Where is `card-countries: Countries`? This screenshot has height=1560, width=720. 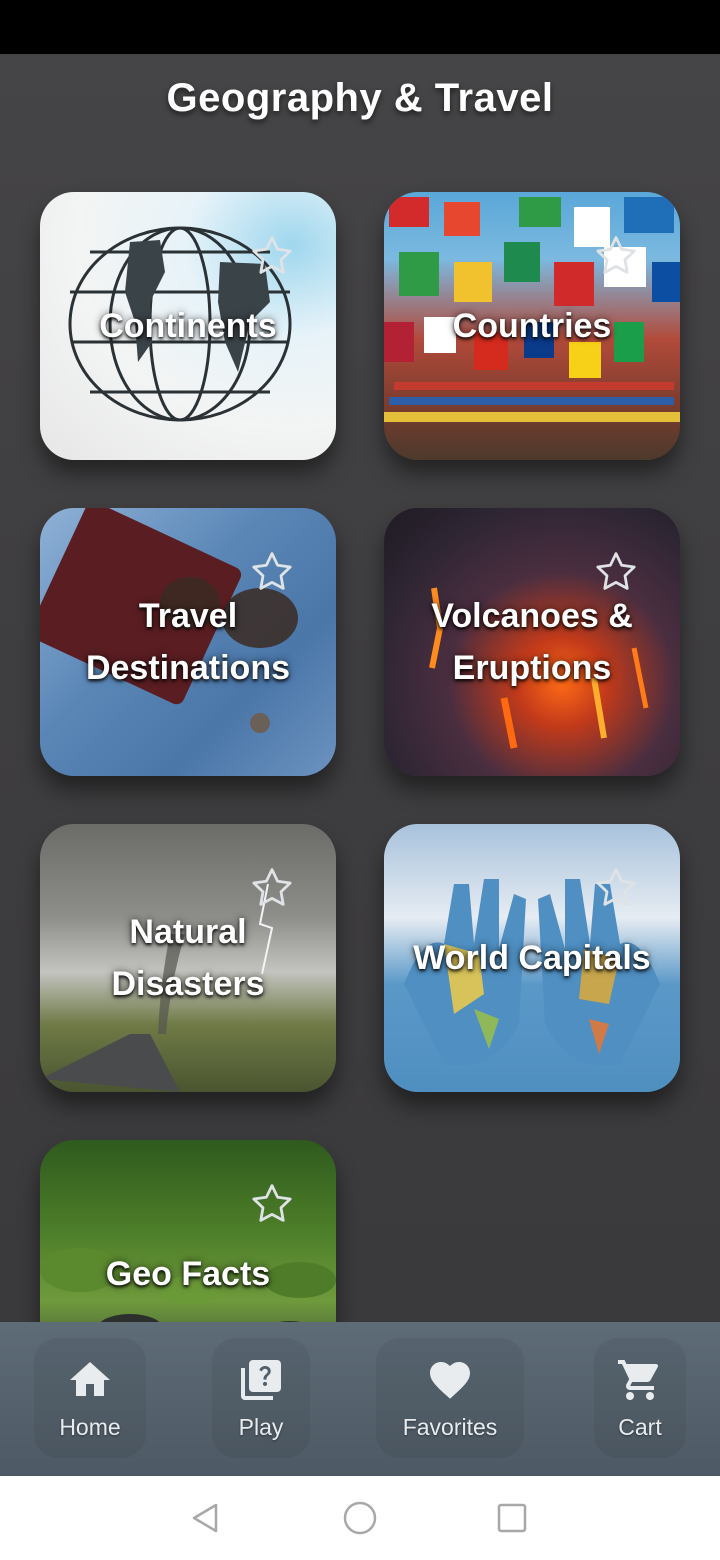 card-countries: Countries is located at coordinates (532, 326).